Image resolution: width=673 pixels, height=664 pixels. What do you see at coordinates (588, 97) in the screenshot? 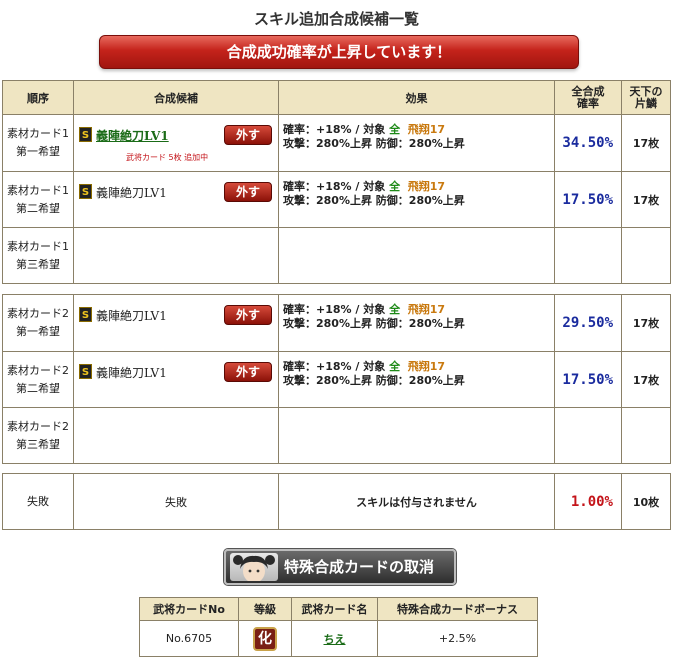
I see `header-rate: 全合成 確率` at bounding box center [588, 97].